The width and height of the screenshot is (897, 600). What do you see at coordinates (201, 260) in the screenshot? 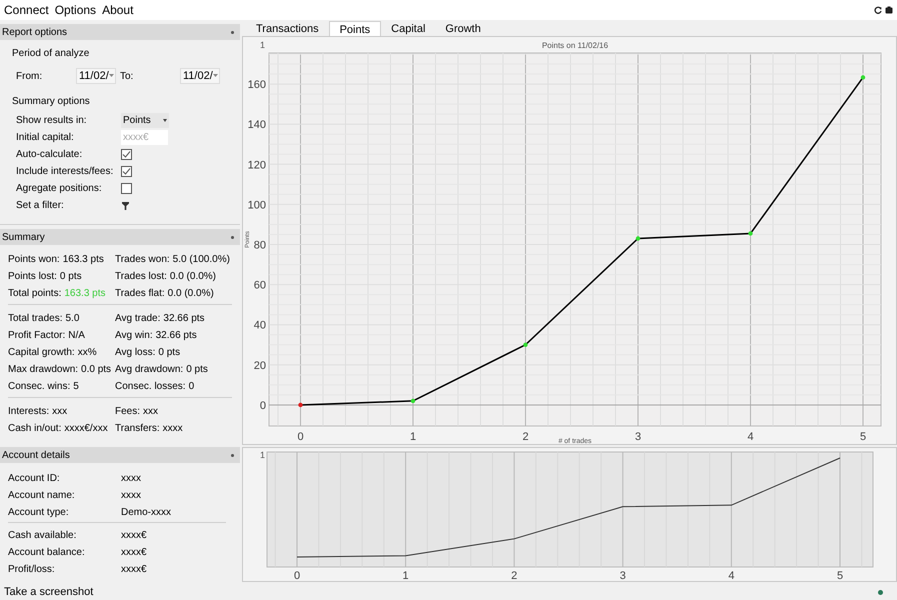
I see `stat-value: 5.0 (100.0%)` at bounding box center [201, 260].